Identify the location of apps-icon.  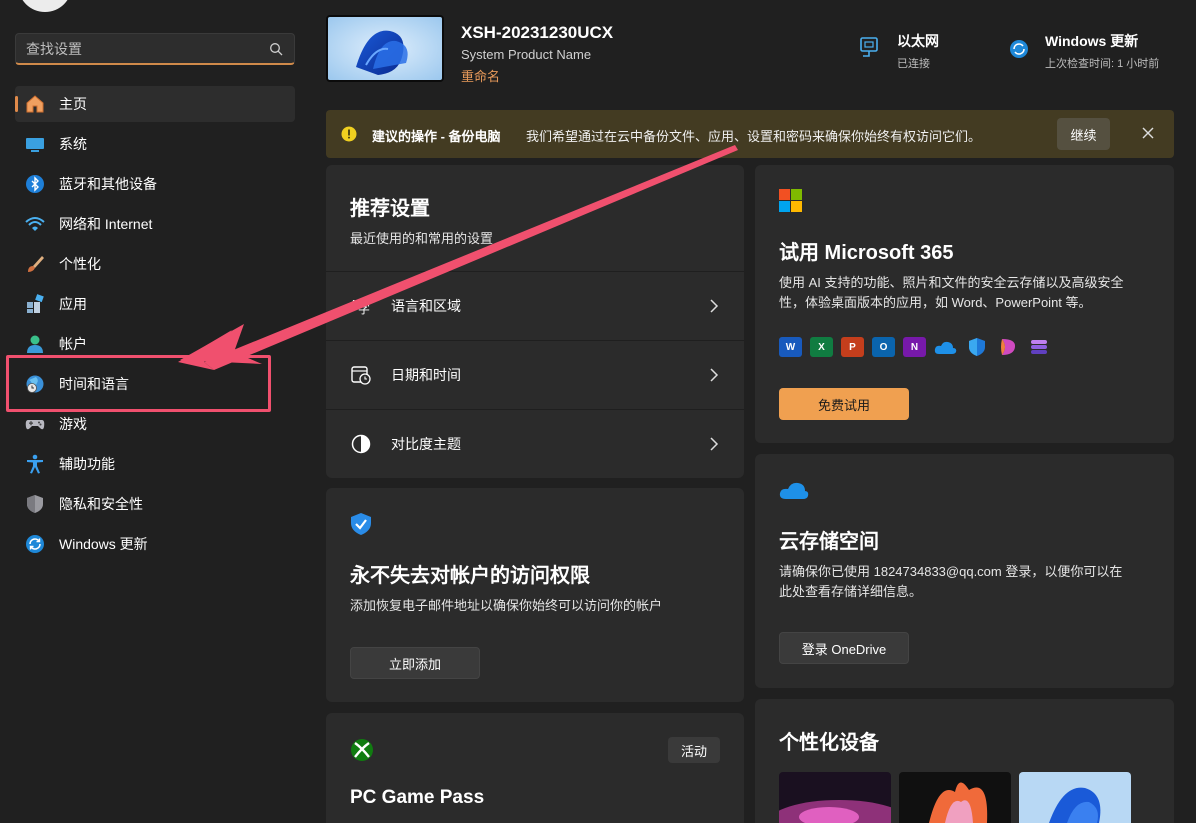
(35, 304).